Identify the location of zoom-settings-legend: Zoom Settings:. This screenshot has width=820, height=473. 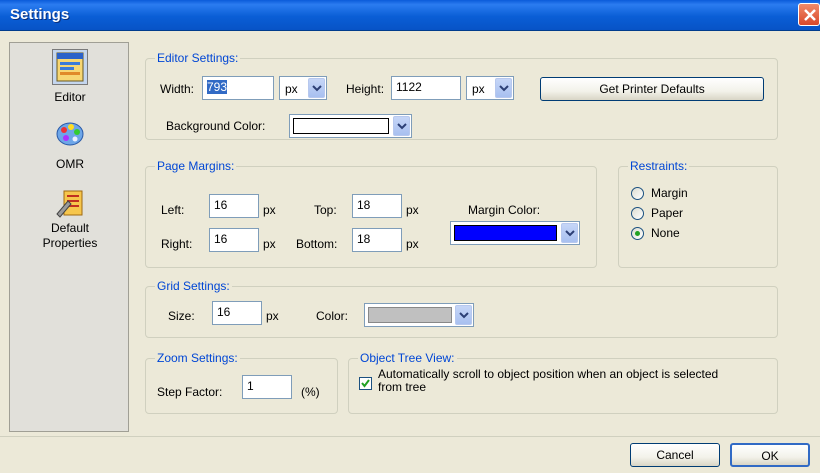
(197, 358).